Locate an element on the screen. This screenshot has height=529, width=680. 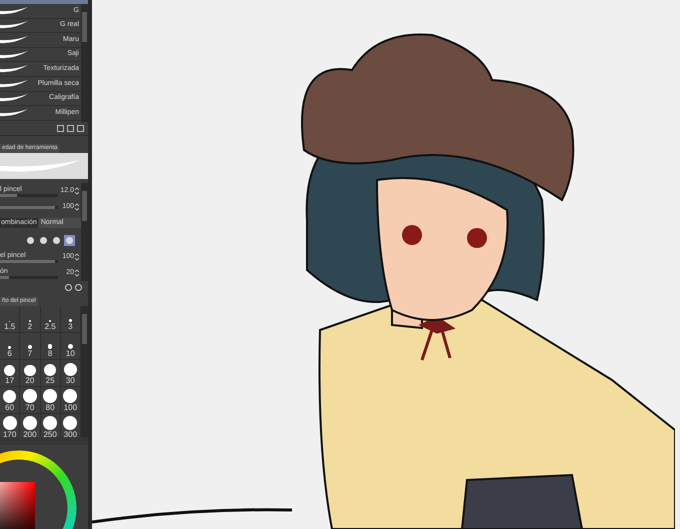
brush-size-option: 20 is located at coordinates (30, 373).